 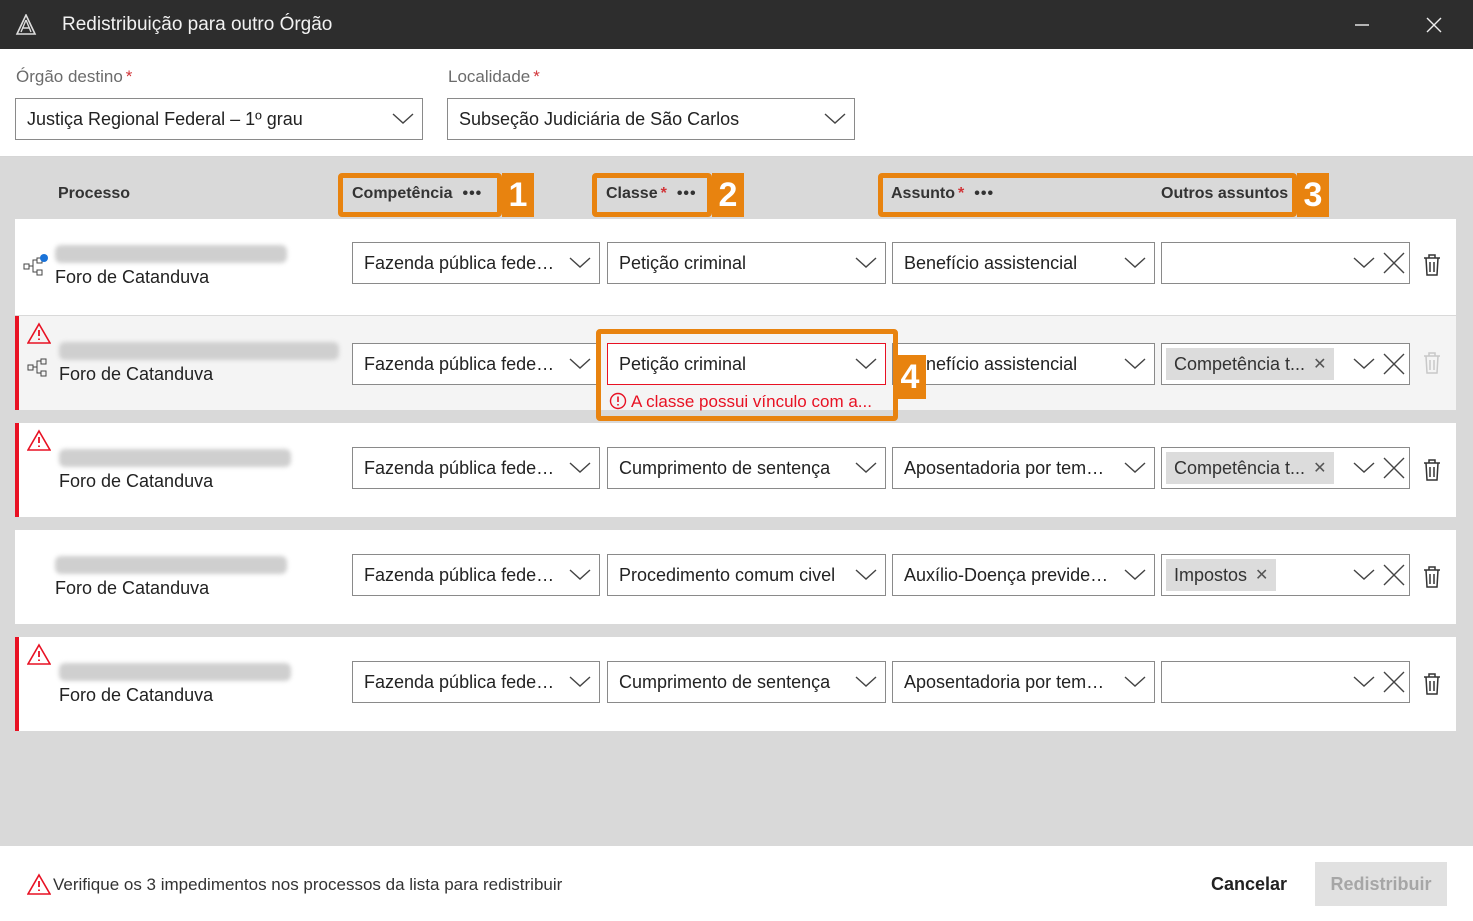 I want to click on header-processo: Processo, so click(x=94, y=193).